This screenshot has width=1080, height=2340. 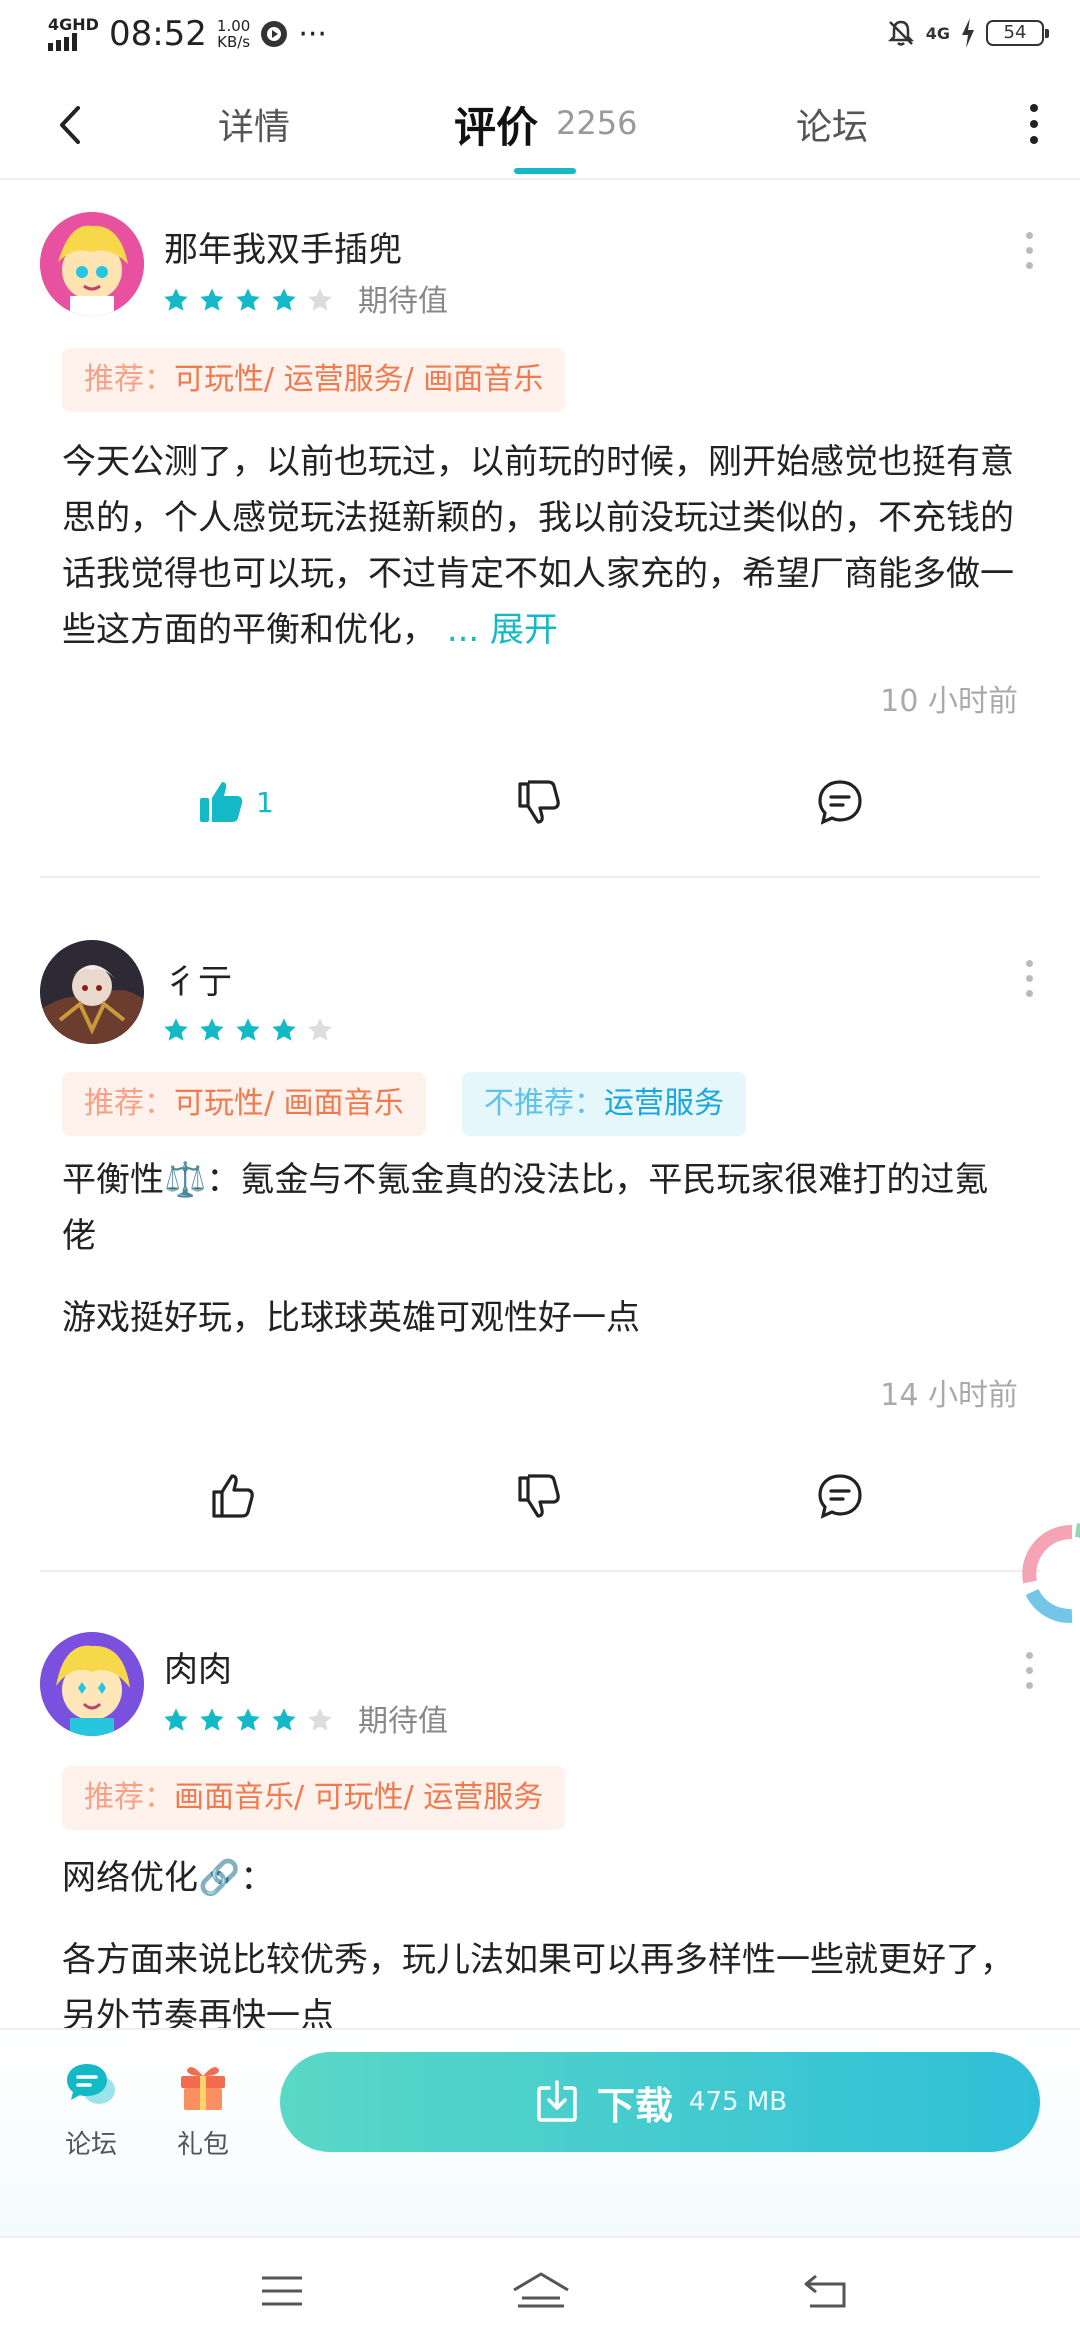 What do you see at coordinates (90, 2145) in the screenshot?
I see `forum-label: 论坛` at bounding box center [90, 2145].